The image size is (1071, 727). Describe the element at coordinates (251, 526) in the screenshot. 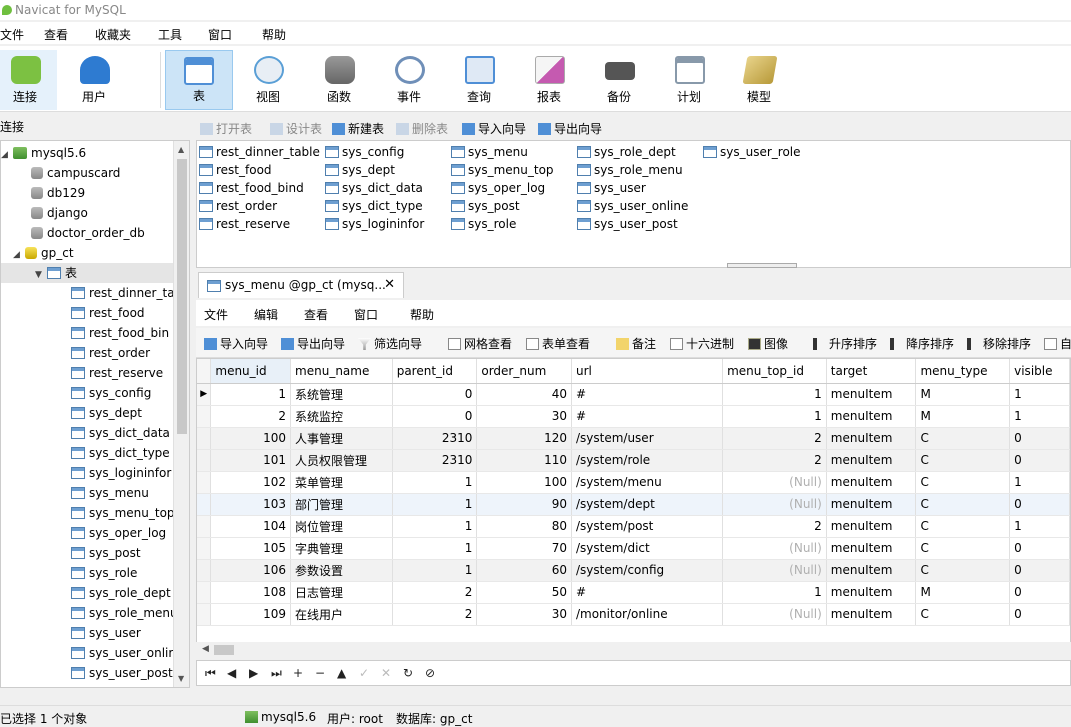

I see `cell-menu-id: 104` at that location.